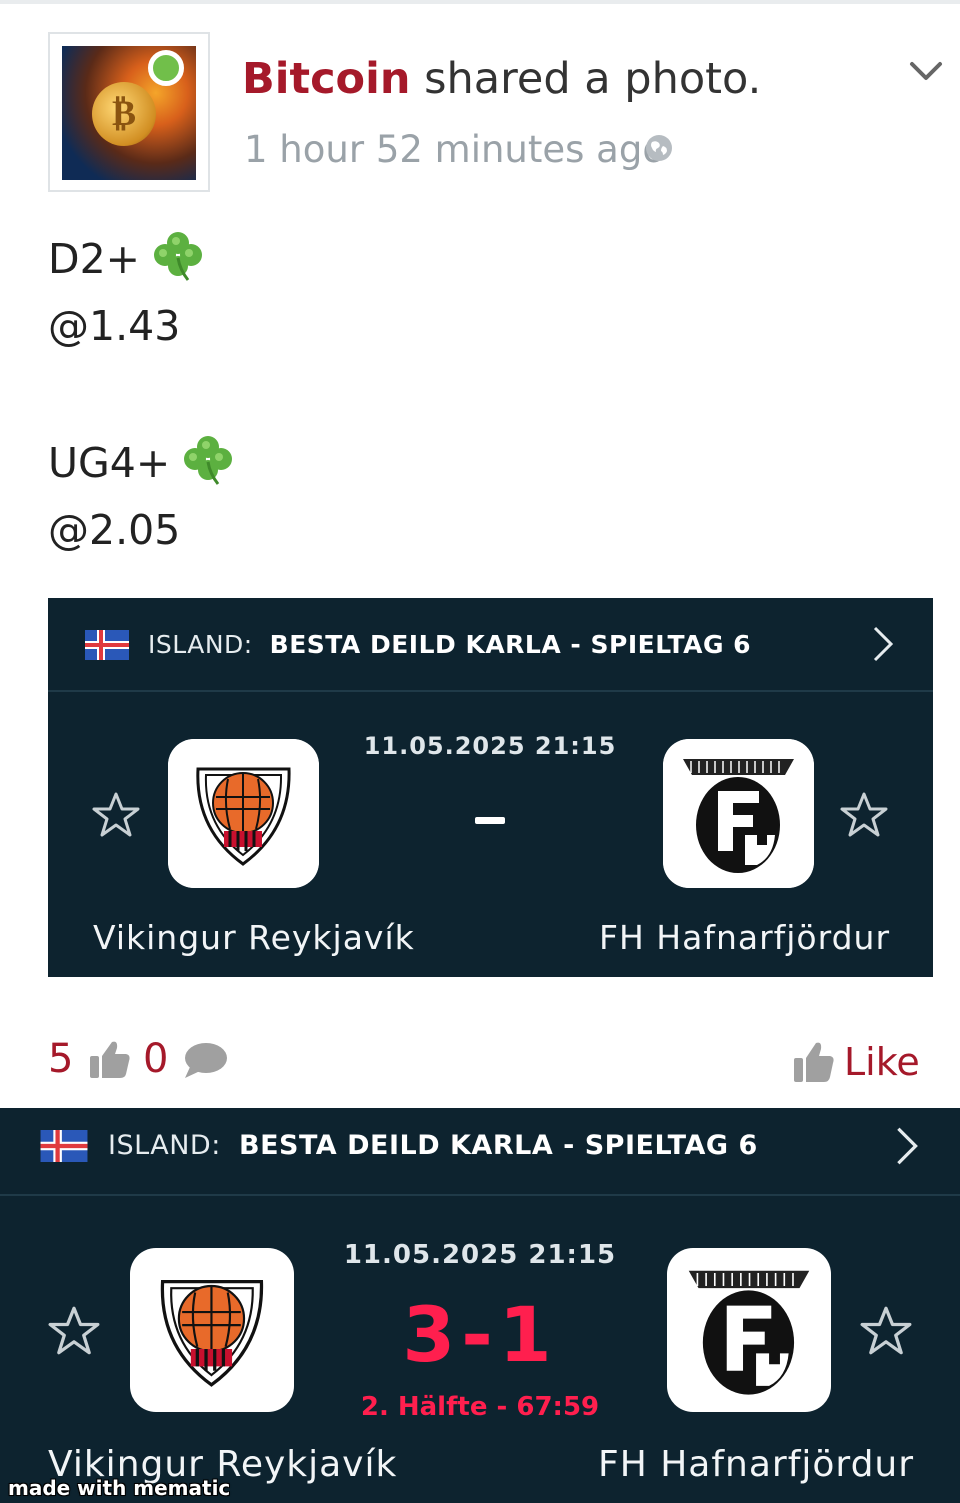  What do you see at coordinates (926, 72) in the screenshot?
I see `chevron-down-icon` at bounding box center [926, 72].